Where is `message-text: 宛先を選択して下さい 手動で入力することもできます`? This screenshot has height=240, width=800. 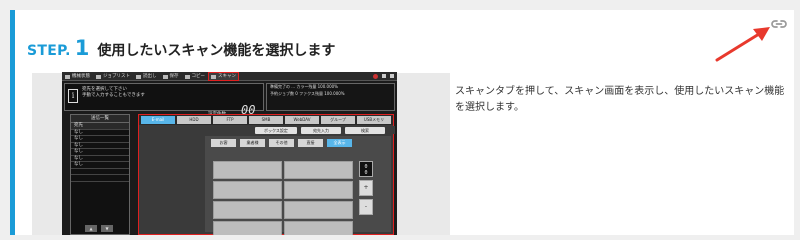 message-text: 宛先を選択して下さい 手動で入力することもできます is located at coordinates (113, 93).